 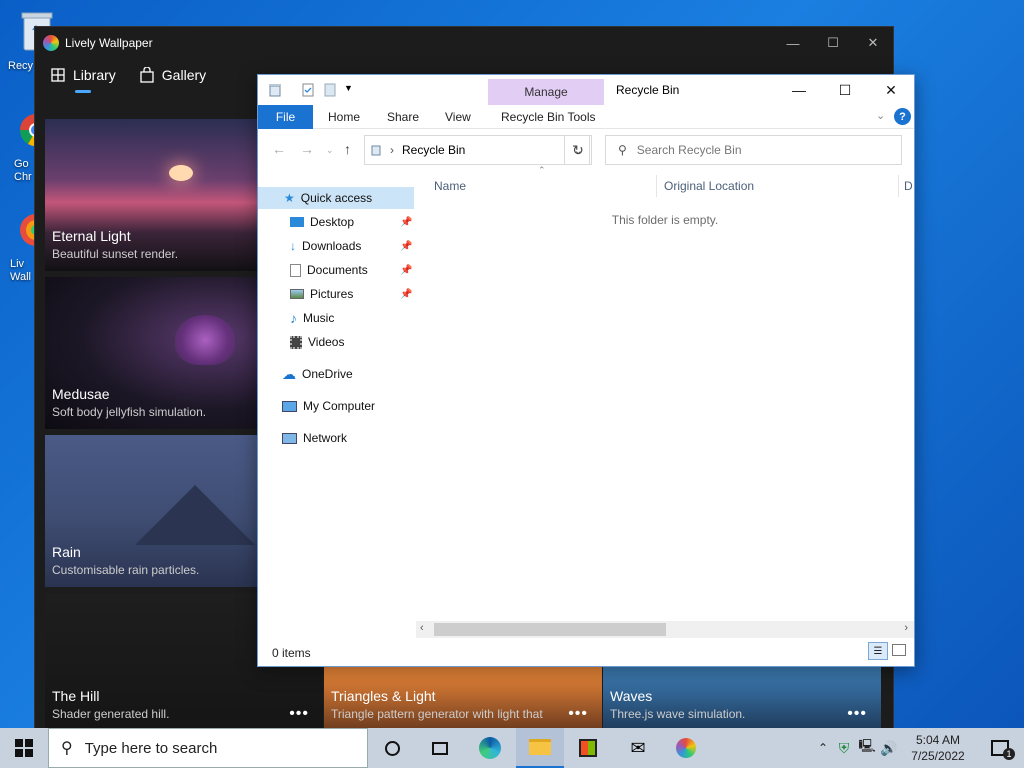 I want to click on new-folder-icon, so click(x=330, y=90).